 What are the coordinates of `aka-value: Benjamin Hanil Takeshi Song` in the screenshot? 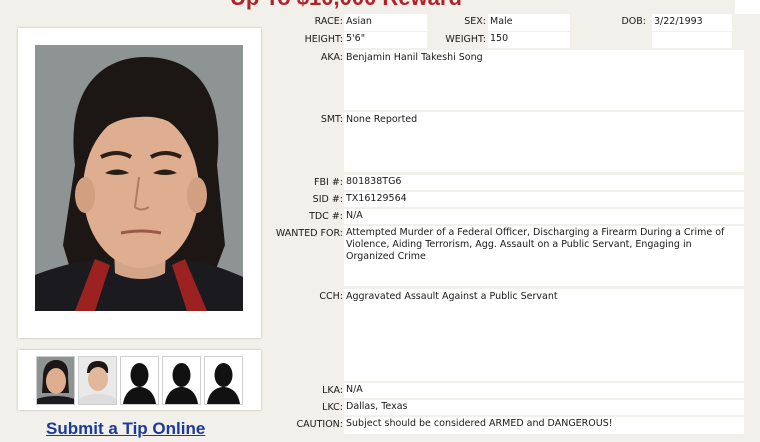 It's located at (544, 80).